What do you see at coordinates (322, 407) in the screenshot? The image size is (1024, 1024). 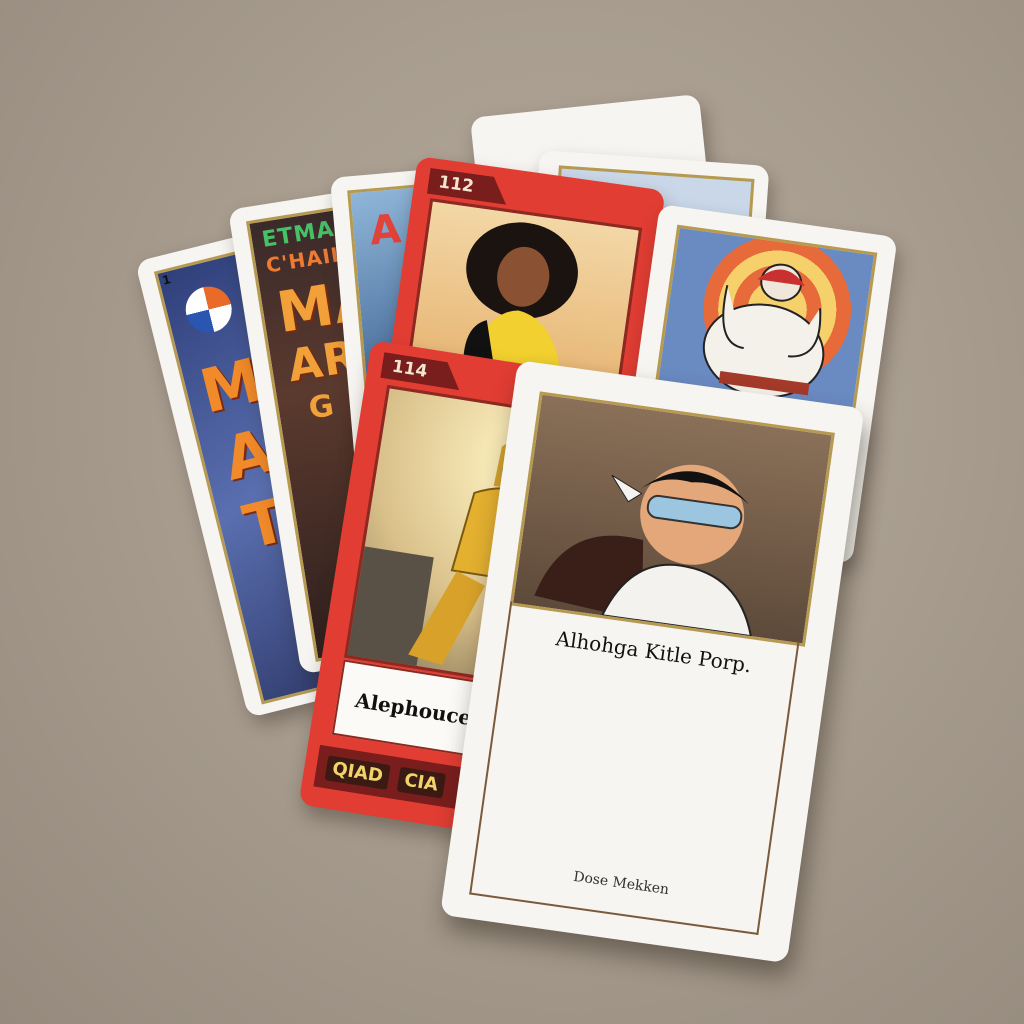 I see `card-back-2-word-low: G` at bounding box center [322, 407].